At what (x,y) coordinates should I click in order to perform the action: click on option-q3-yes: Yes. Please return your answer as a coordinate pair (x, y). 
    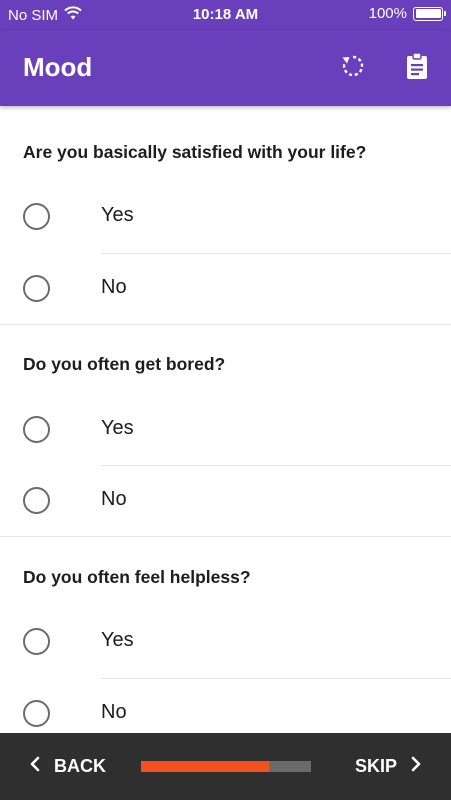
    Looking at the image, I should click on (225, 641).